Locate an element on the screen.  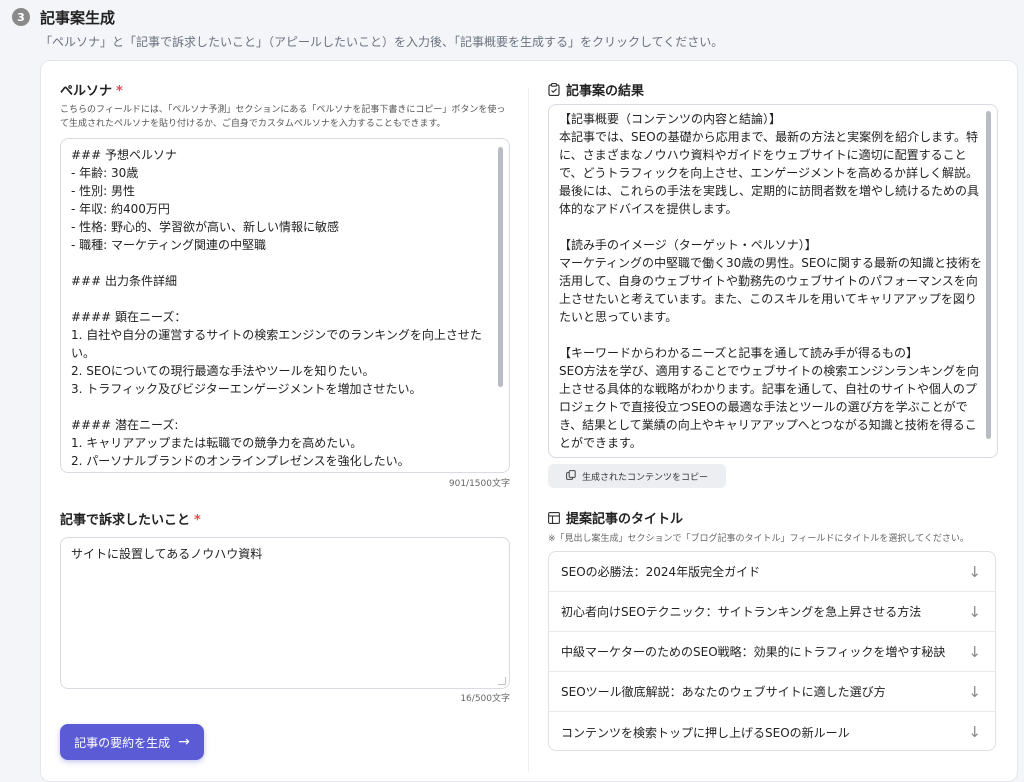
appeal-char-counter: 16/500文字 is located at coordinates (485, 699).